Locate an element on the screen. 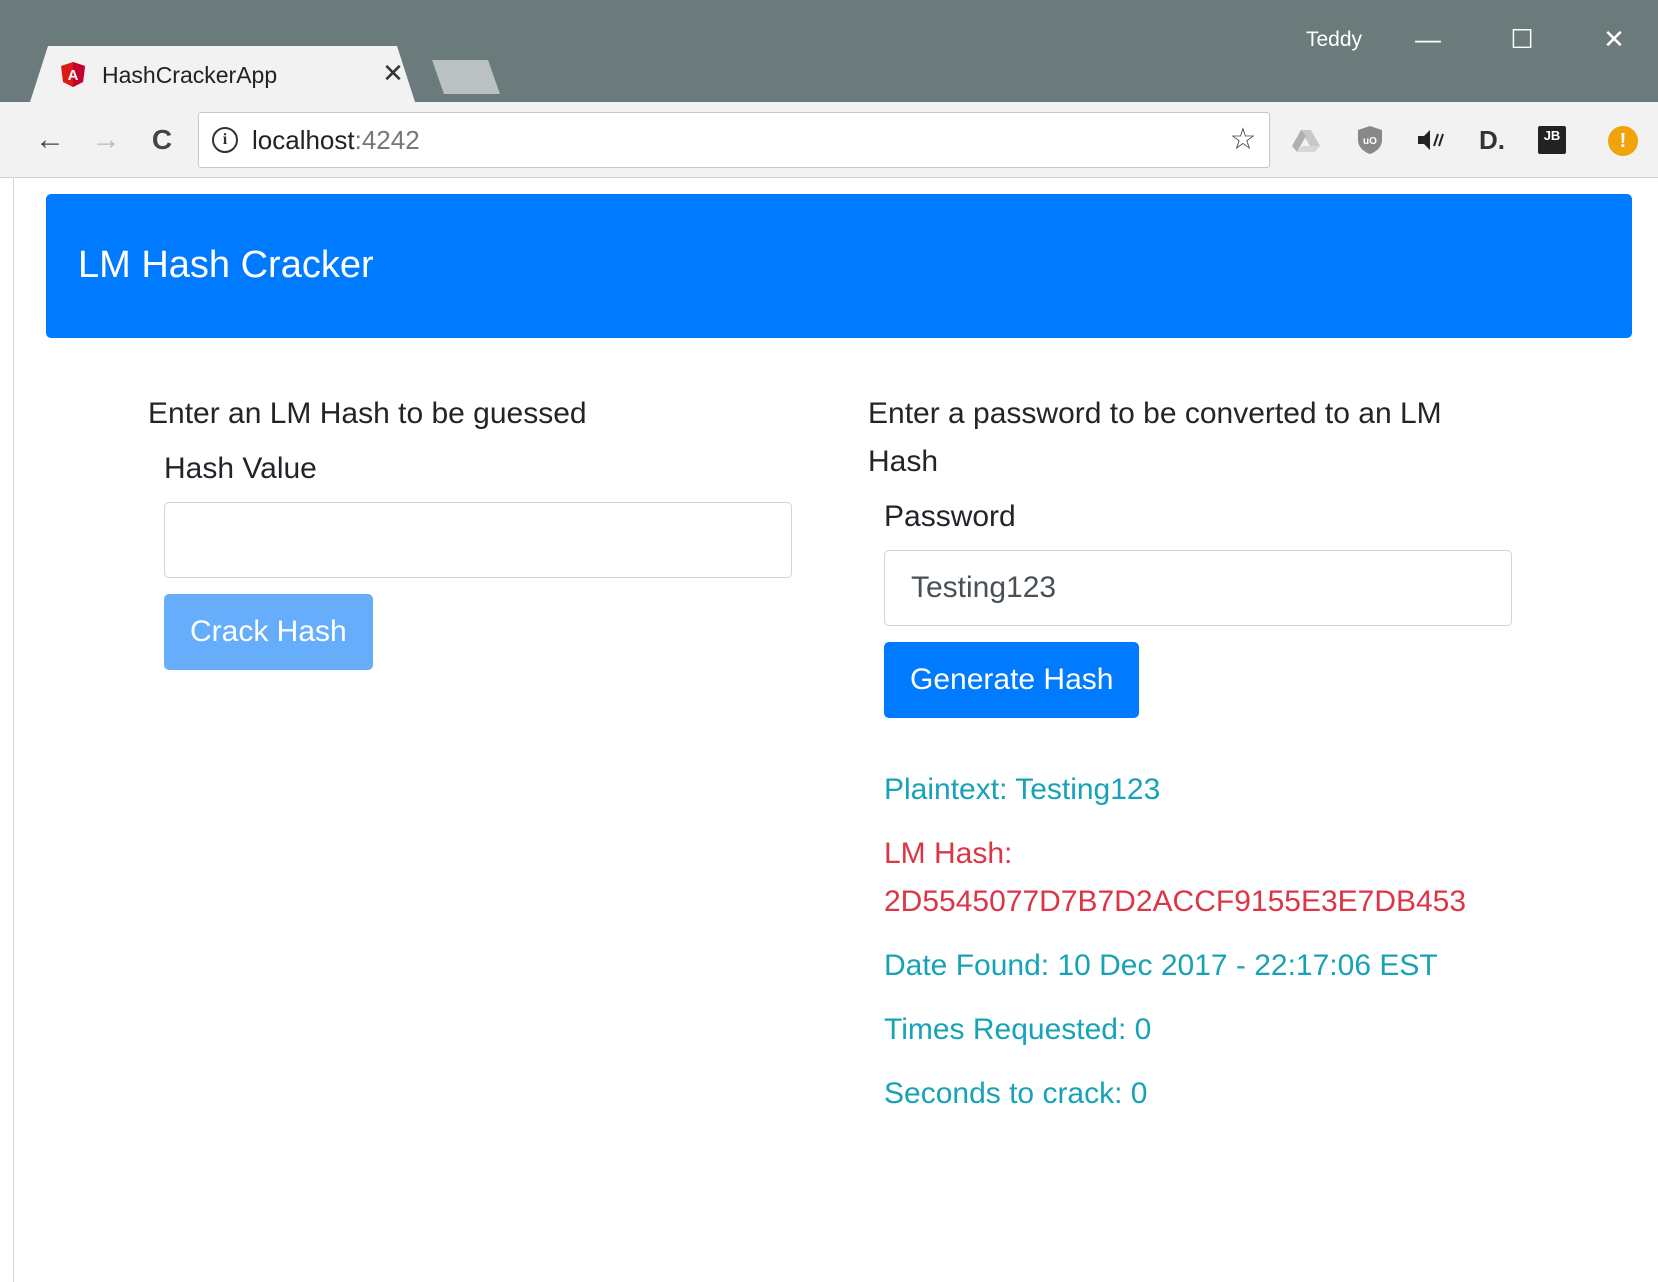 The height and width of the screenshot is (1282, 1658). date-found-result: Date Found: 10 Dec 2017 - 22:17:06 EST is located at coordinates (1161, 965).